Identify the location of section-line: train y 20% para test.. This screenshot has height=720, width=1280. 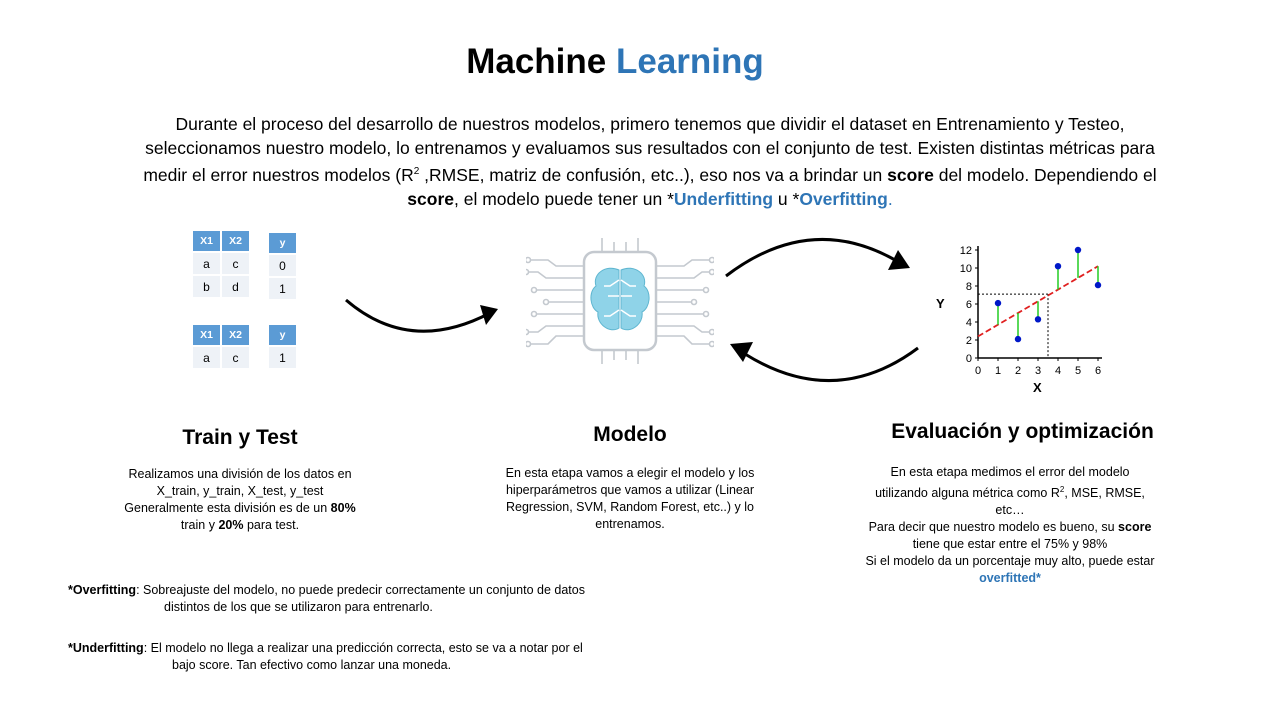
(240, 525).